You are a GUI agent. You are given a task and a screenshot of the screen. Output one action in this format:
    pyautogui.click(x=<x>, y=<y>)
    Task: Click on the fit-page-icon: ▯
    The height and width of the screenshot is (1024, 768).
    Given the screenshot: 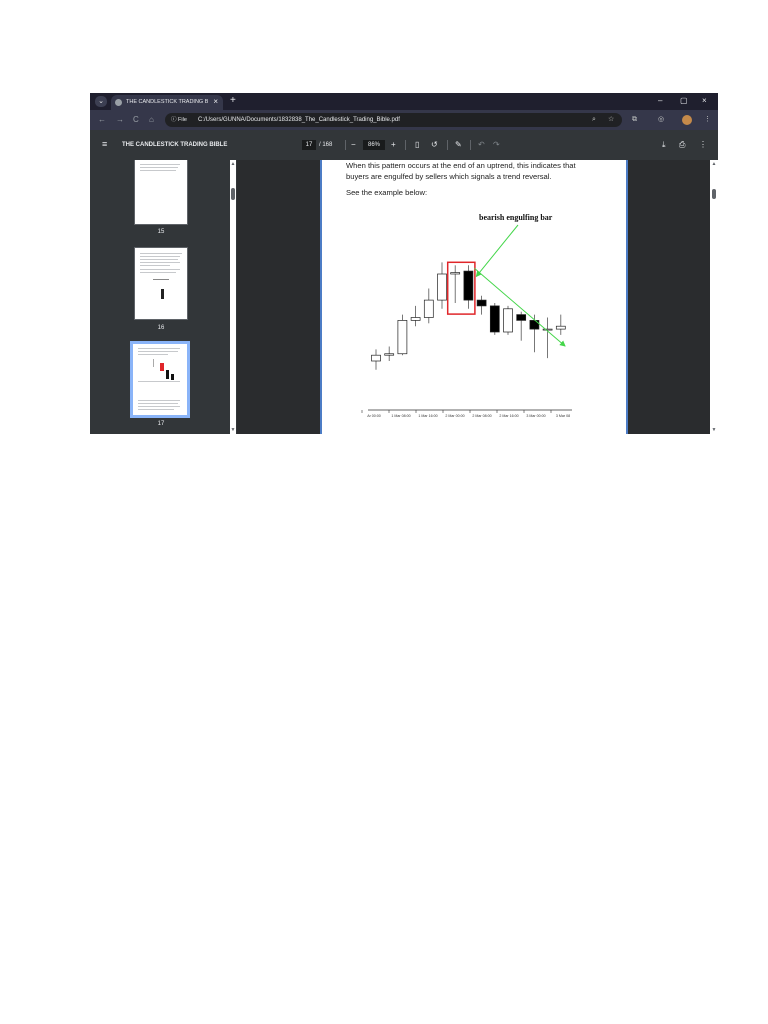 What is the action you would take?
    pyautogui.click(x=417, y=145)
    